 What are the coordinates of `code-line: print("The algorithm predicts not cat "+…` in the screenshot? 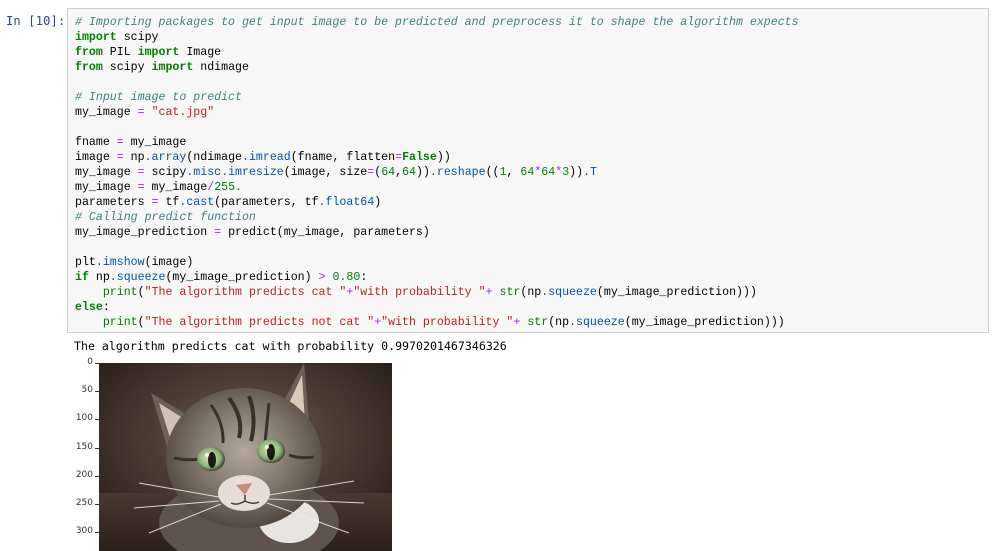 It's located at (437, 322).